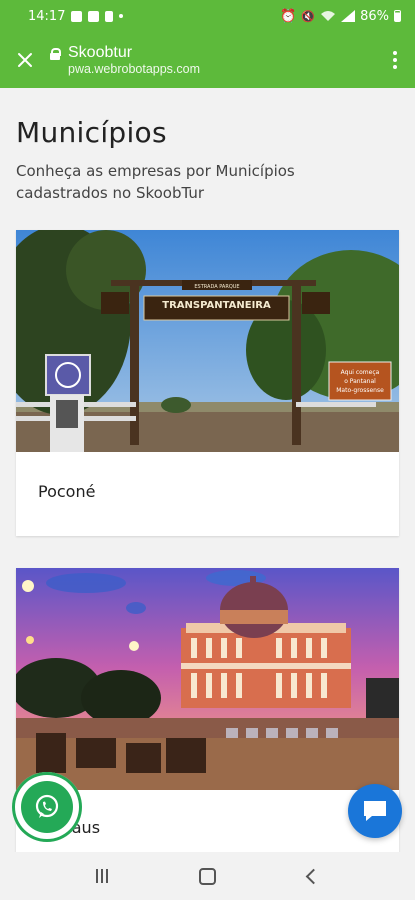 The height and width of the screenshot is (900, 415). I want to click on svg-text: Aqui começa, so click(360, 372).